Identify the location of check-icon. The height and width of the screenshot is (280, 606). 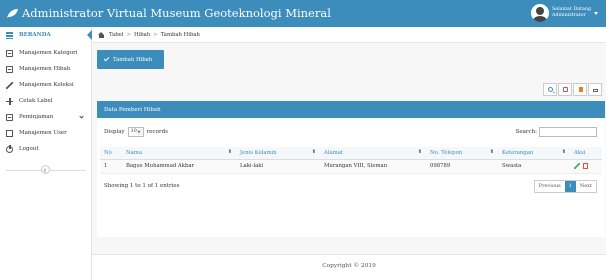
(106, 58).